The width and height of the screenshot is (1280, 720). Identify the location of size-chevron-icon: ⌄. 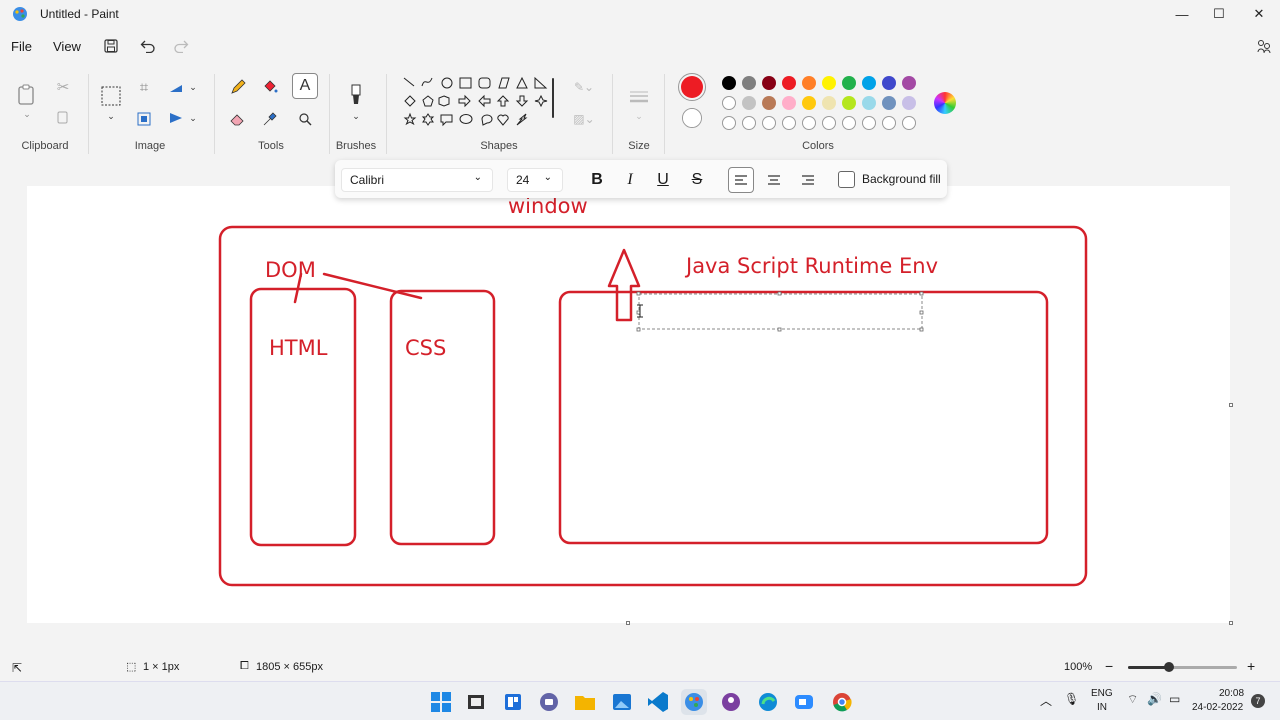
(639, 116).